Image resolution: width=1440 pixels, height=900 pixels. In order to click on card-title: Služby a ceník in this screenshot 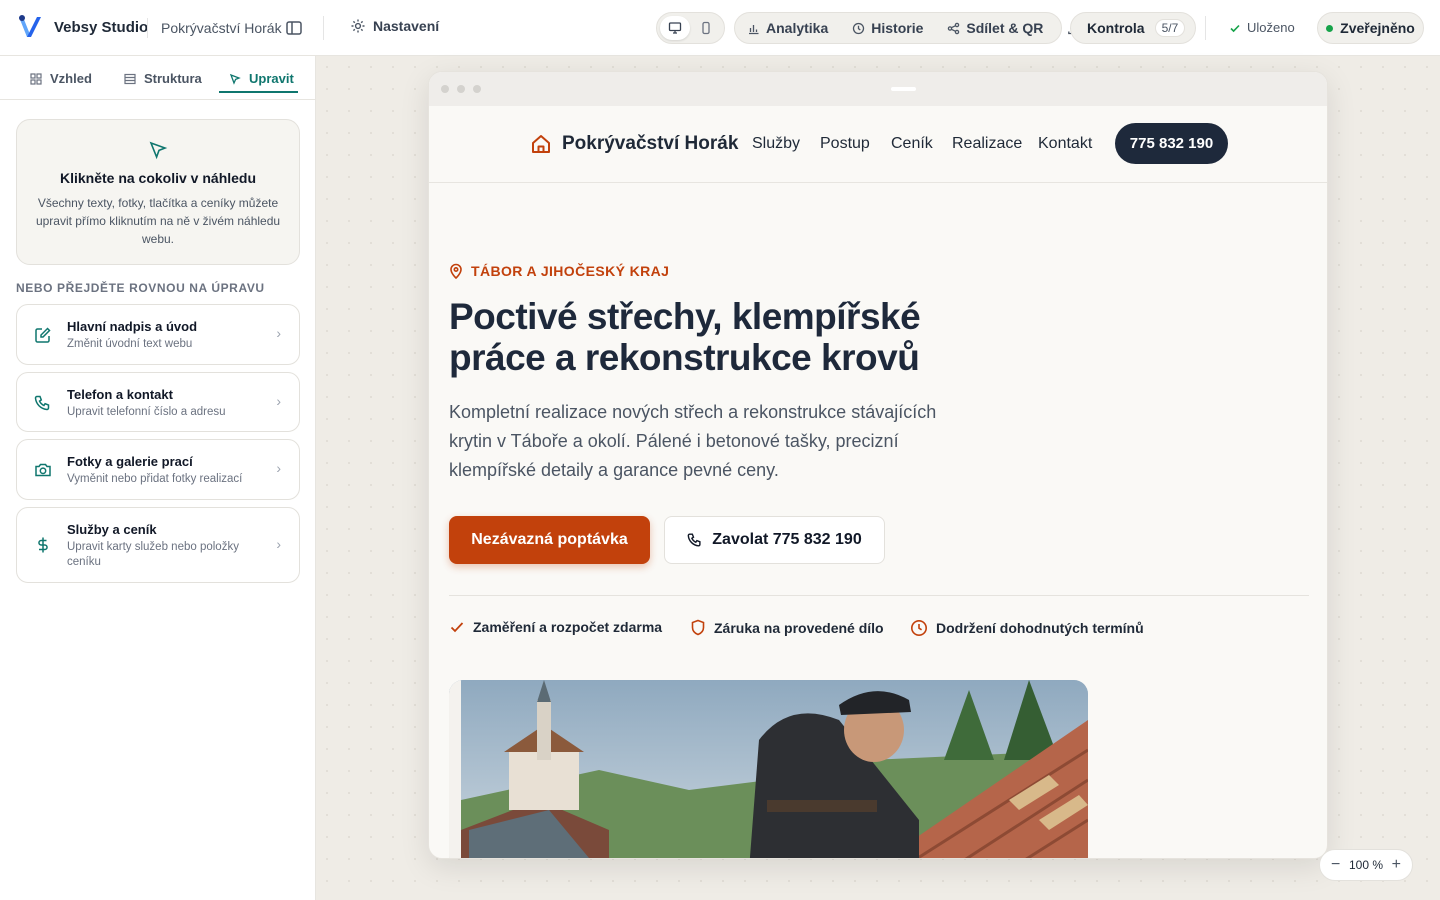, I will do `click(112, 529)`.